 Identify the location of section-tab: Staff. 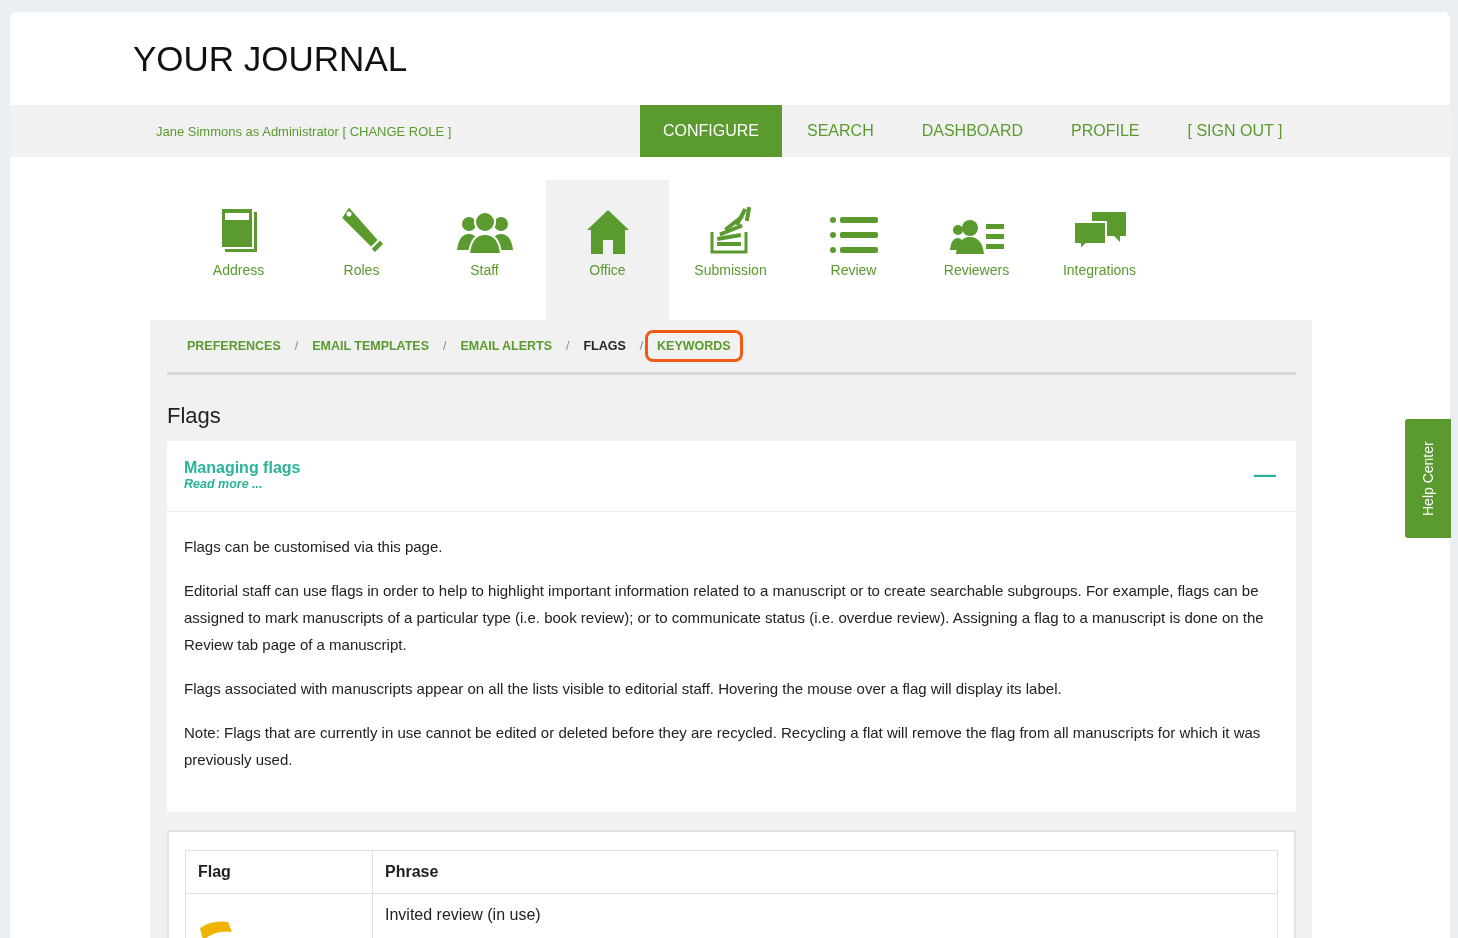
(484, 250).